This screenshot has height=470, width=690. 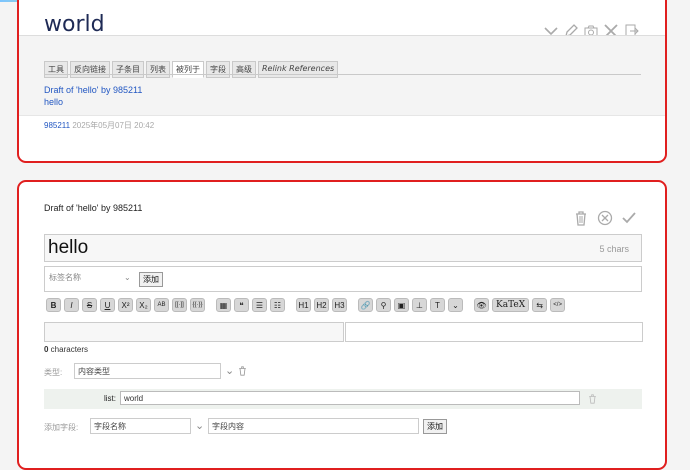 I want to click on heading1-button: H1, so click(x=303, y=305).